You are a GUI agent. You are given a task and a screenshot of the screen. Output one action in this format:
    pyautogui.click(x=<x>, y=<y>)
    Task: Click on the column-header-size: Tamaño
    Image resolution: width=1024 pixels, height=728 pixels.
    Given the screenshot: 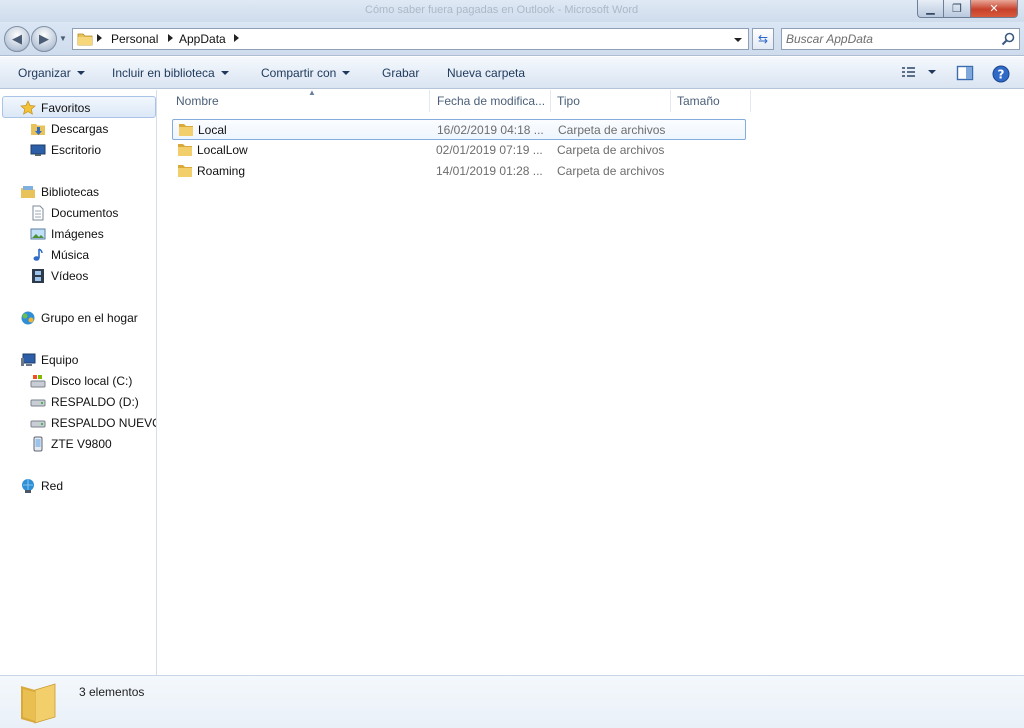 What is the action you would take?
    pyautogui.click(x=711, y=101)
    